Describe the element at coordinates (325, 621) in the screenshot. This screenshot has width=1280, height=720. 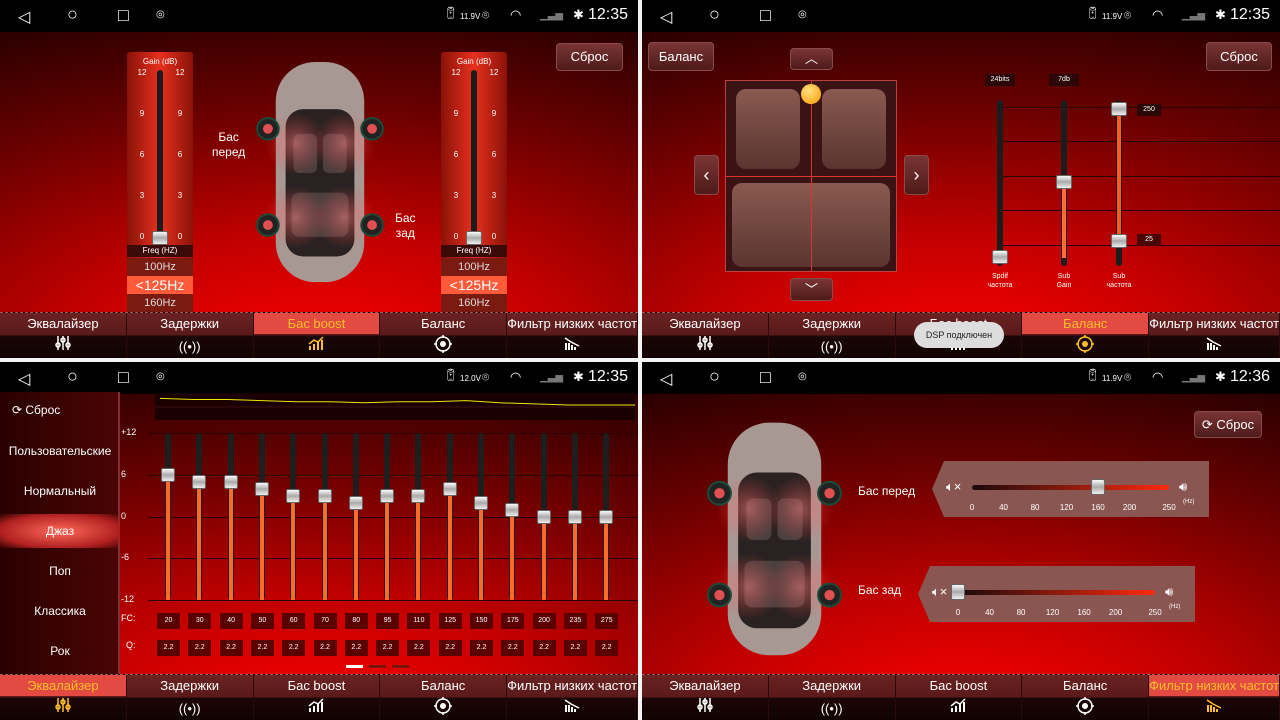
I see `fc-value: 70` at that location.